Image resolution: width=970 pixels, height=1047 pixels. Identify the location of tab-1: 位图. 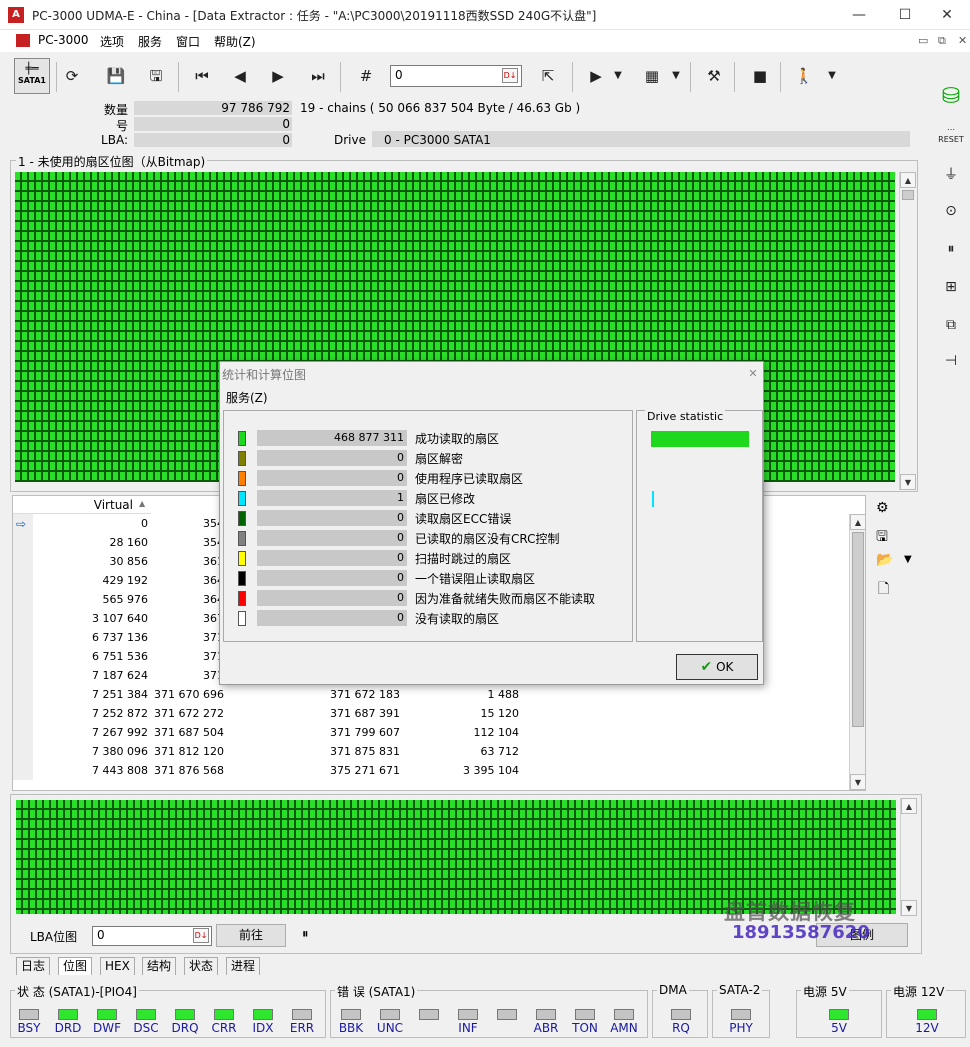
(75, 966).